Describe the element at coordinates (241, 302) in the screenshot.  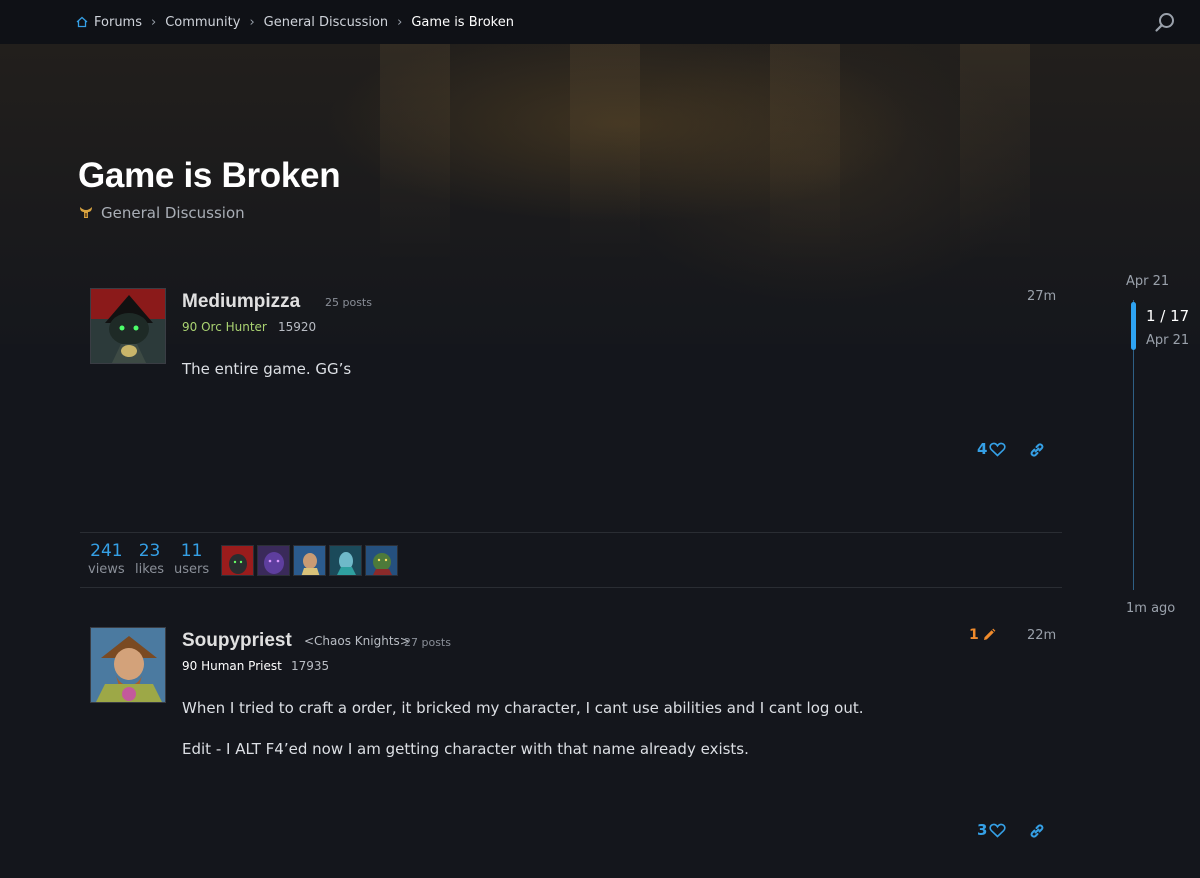
I see `username: Mediumpizza` at that location.